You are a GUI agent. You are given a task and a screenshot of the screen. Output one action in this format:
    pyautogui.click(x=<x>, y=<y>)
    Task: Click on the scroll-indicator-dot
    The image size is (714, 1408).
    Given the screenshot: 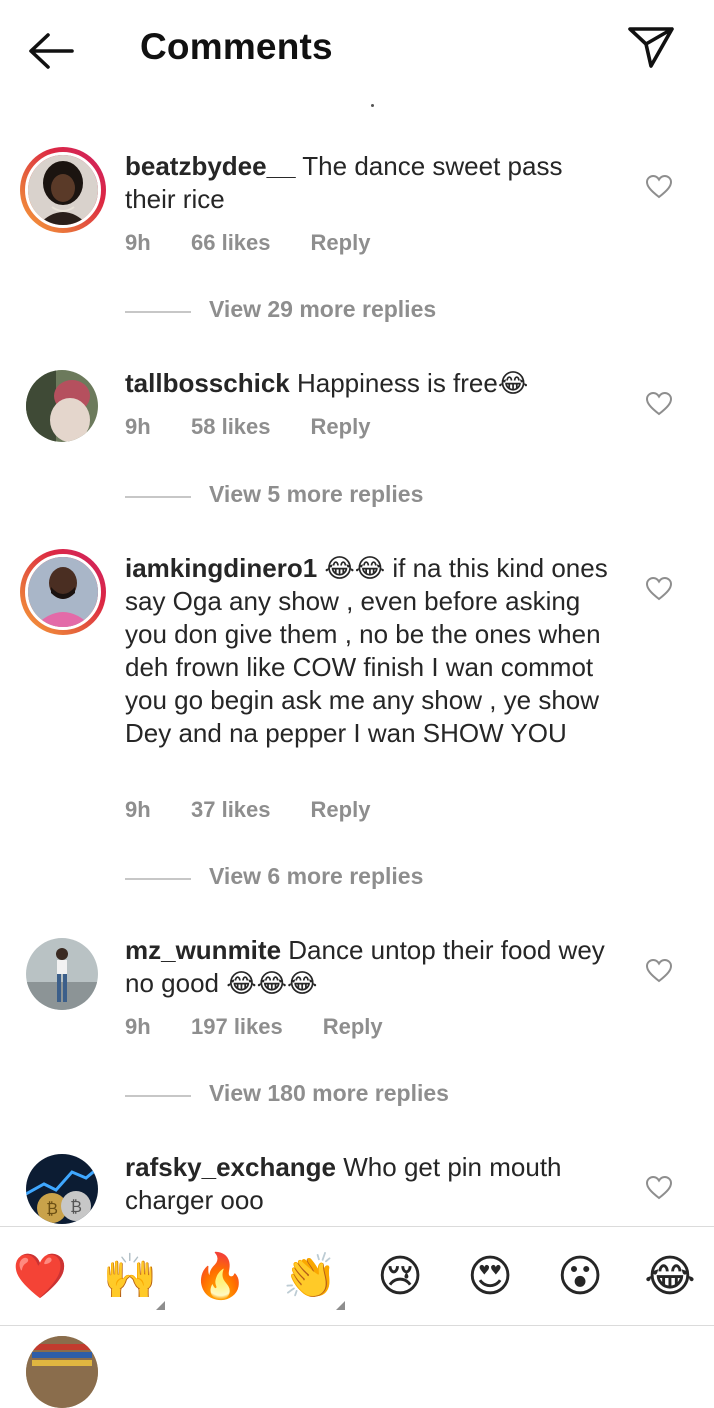 What is the action you would take?
    pyautogui.click(x=372, y=105)
    